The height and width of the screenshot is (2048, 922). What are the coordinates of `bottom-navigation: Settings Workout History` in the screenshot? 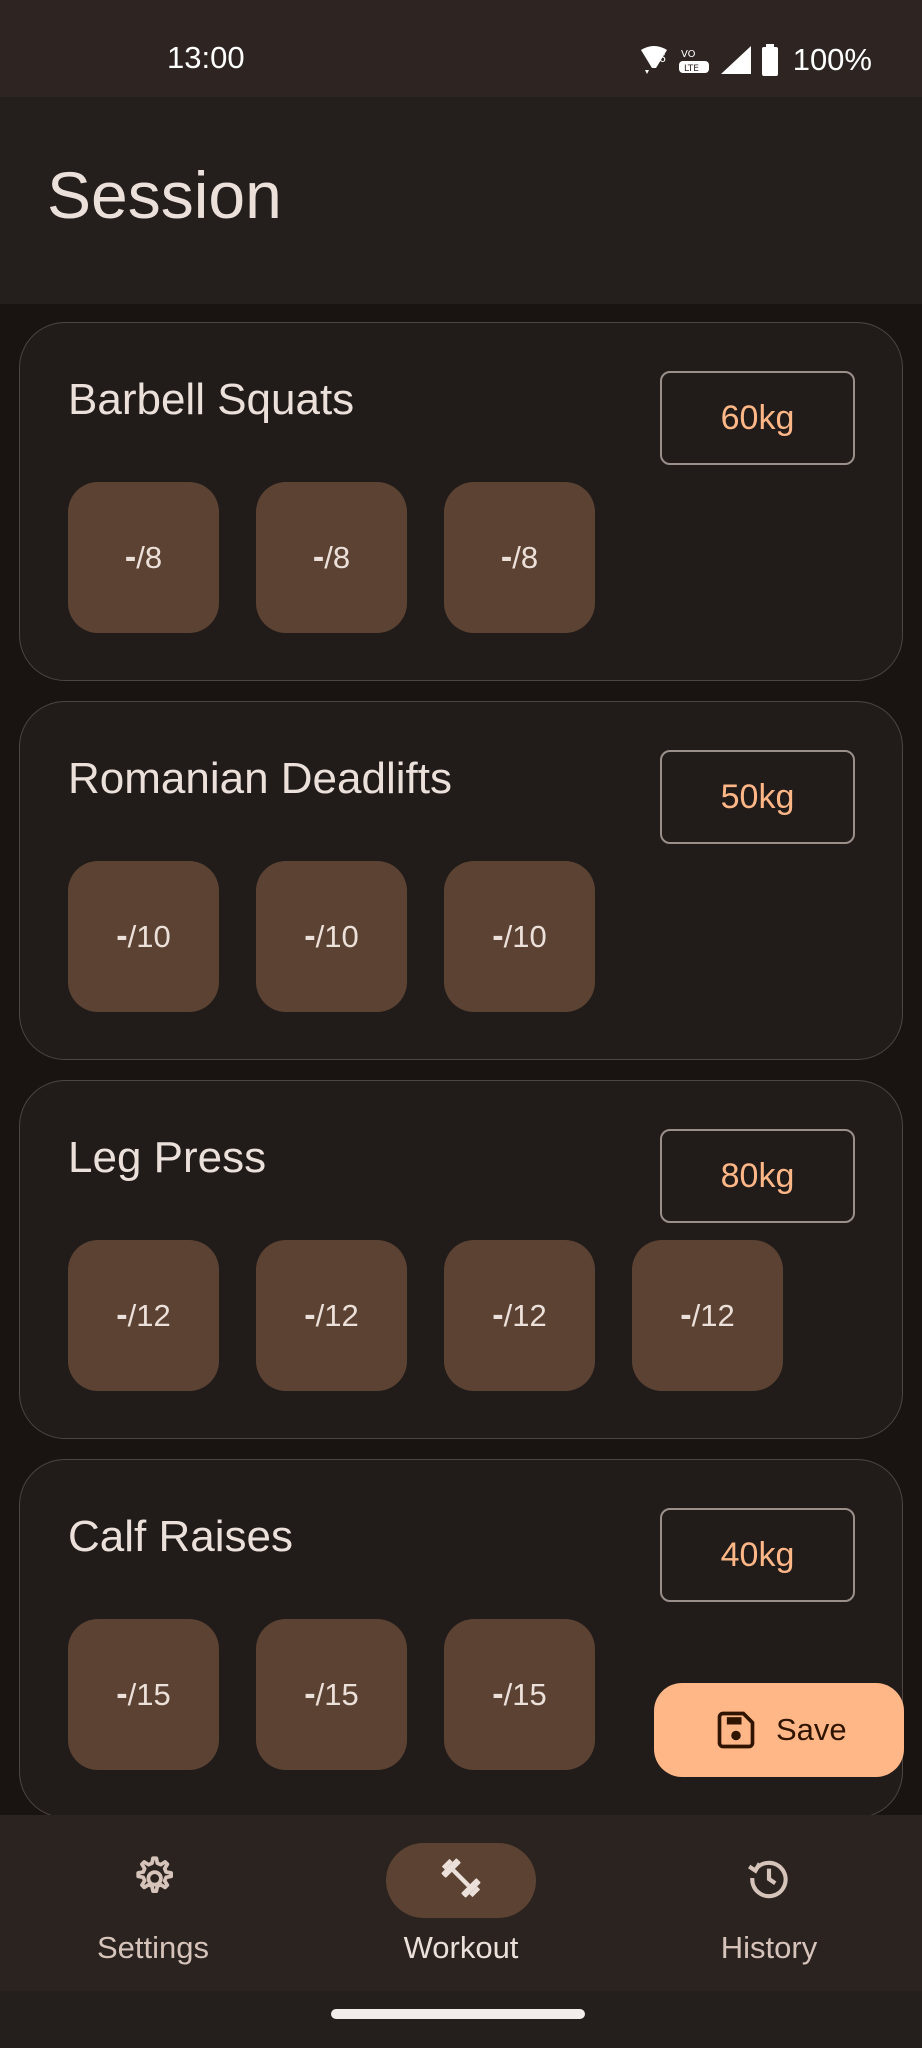 It's located at (461, 1903).